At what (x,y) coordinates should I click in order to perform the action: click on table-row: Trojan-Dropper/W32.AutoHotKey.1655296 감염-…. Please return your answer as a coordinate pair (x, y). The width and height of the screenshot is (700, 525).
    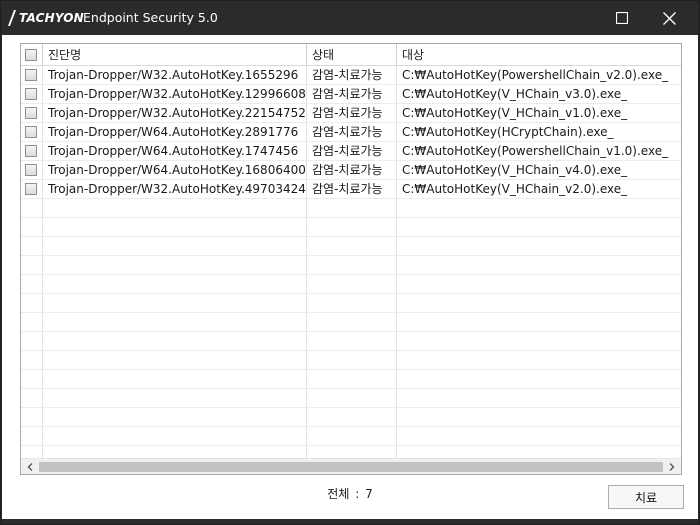
    Looking at the image, I should click on (351, 75).